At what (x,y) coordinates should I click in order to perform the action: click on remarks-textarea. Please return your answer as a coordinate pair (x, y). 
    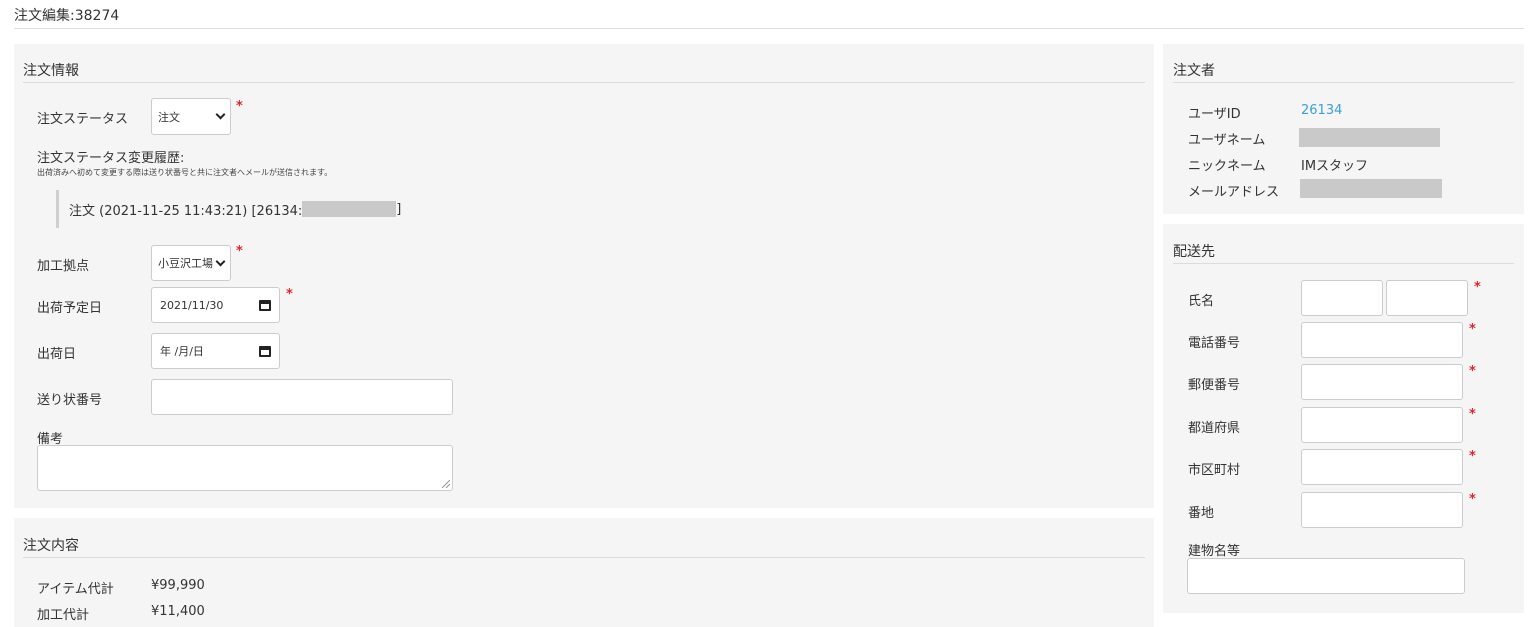
    Looking at the image, I should click on (245, 468).